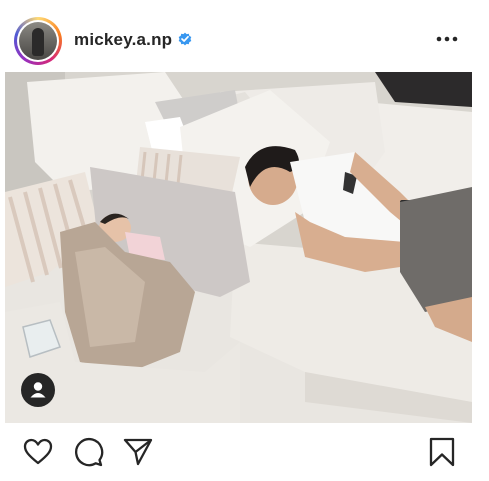 The height and width of the screenshot is (481, 489). I want to click on avatar-image, so click(38, 41).